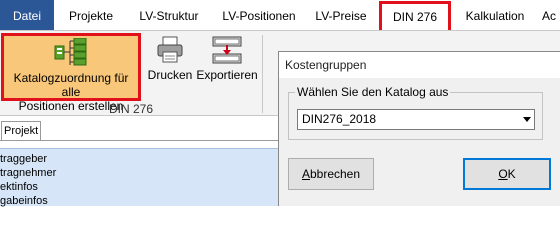  Describe the element at coordinates (71, 85) in the screenshot. I see `catalog-button-label-line1: Katalogzuordnung für alle` at that location.